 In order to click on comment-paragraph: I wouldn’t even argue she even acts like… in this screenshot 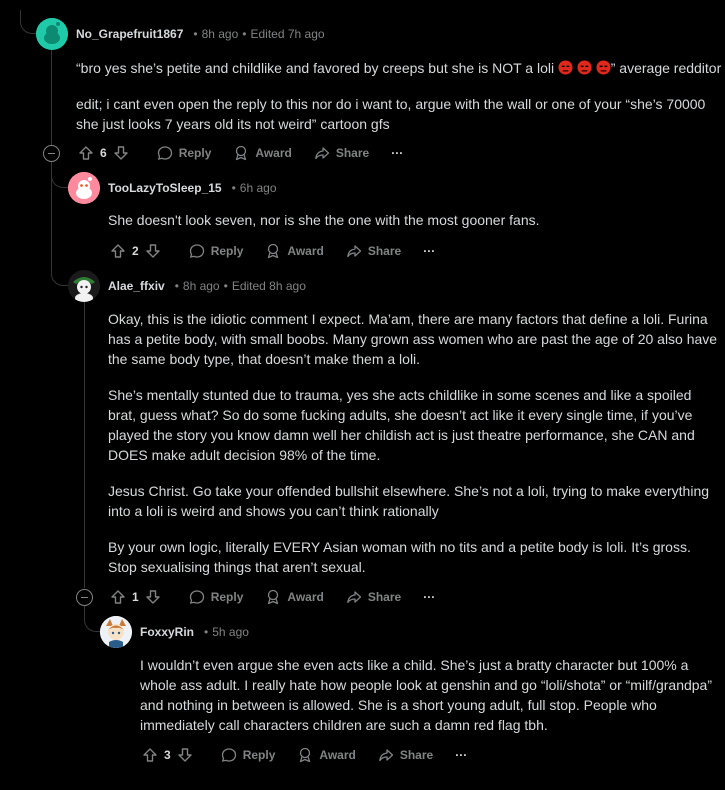, I will do `click(426, 695)`.